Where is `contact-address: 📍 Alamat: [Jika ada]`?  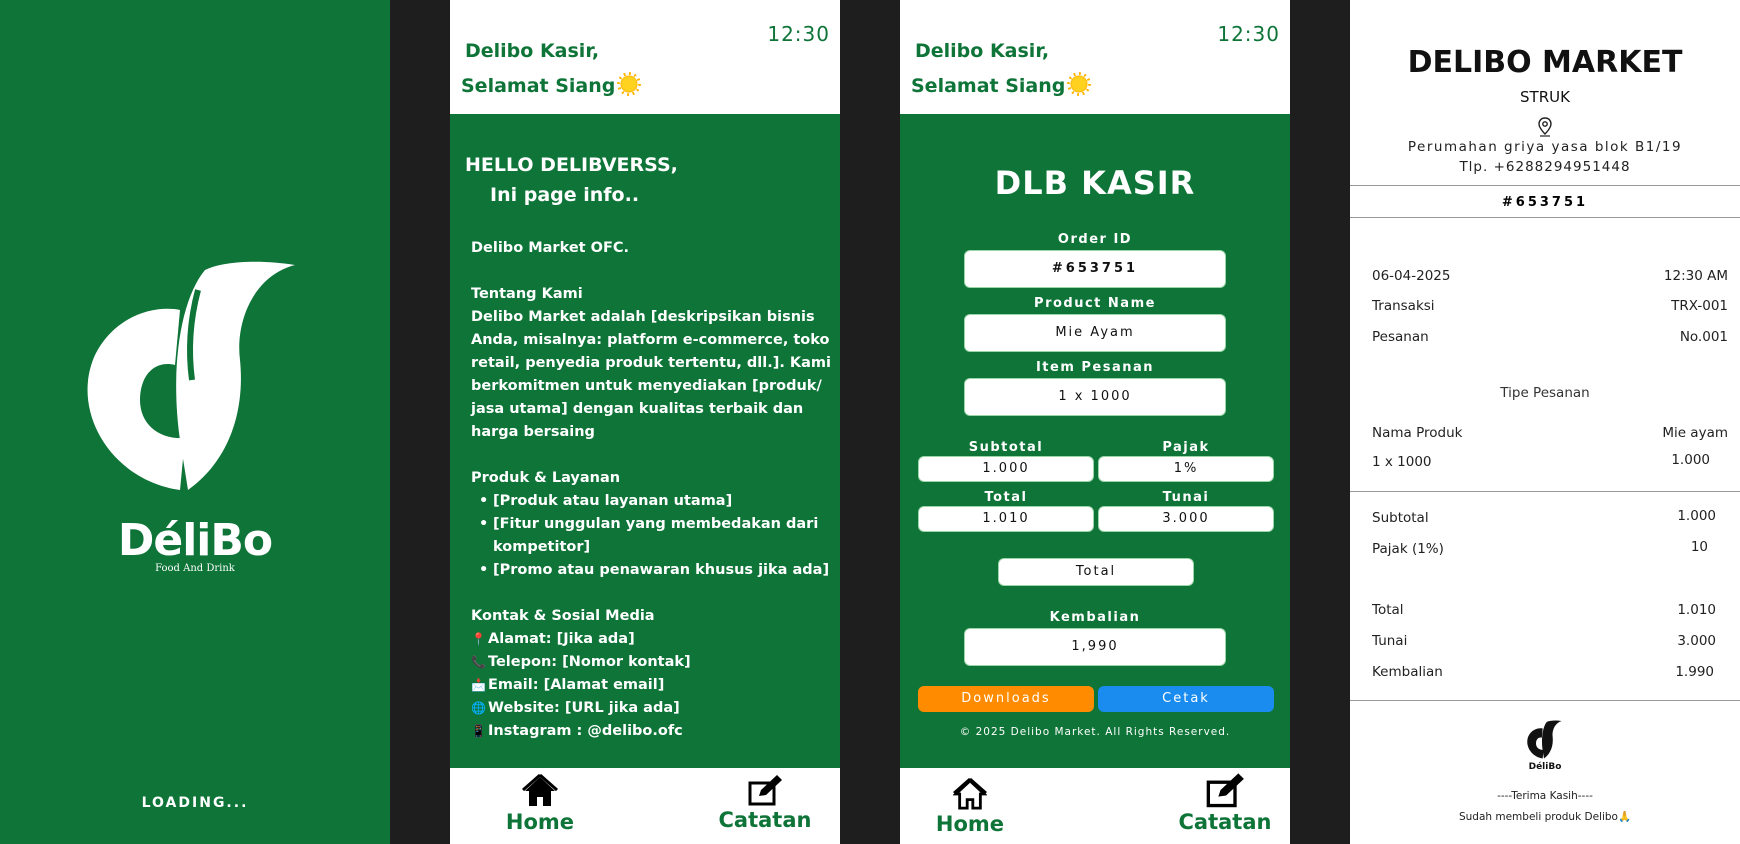 contact-address: 📍 Alamat: [Jika ada] is located at coordinates (651, 639).